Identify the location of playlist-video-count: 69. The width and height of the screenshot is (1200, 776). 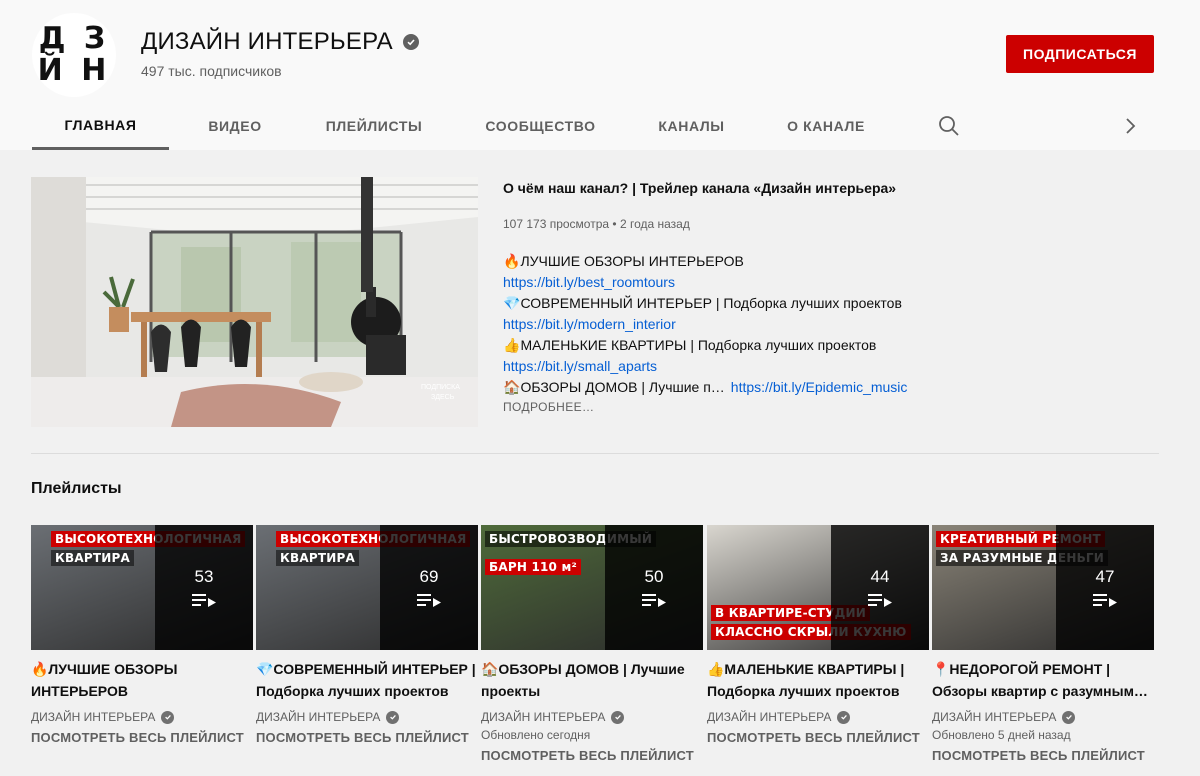
(429, 576).